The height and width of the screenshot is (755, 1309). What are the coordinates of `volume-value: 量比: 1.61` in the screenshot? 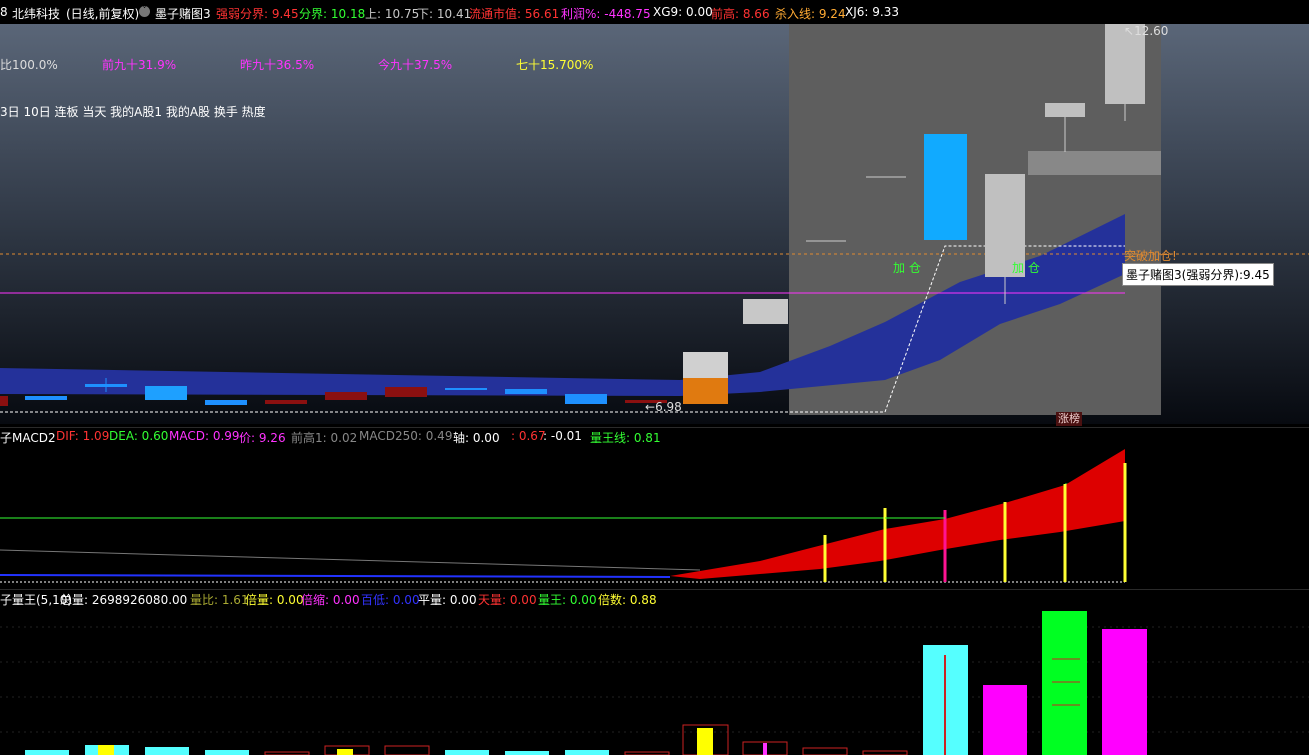 It's located at (219, 600).